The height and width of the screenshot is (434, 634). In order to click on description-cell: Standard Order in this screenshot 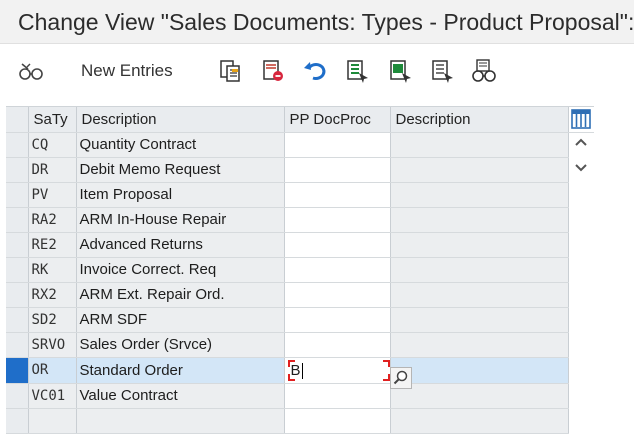, I will do `click(180, 370)`.